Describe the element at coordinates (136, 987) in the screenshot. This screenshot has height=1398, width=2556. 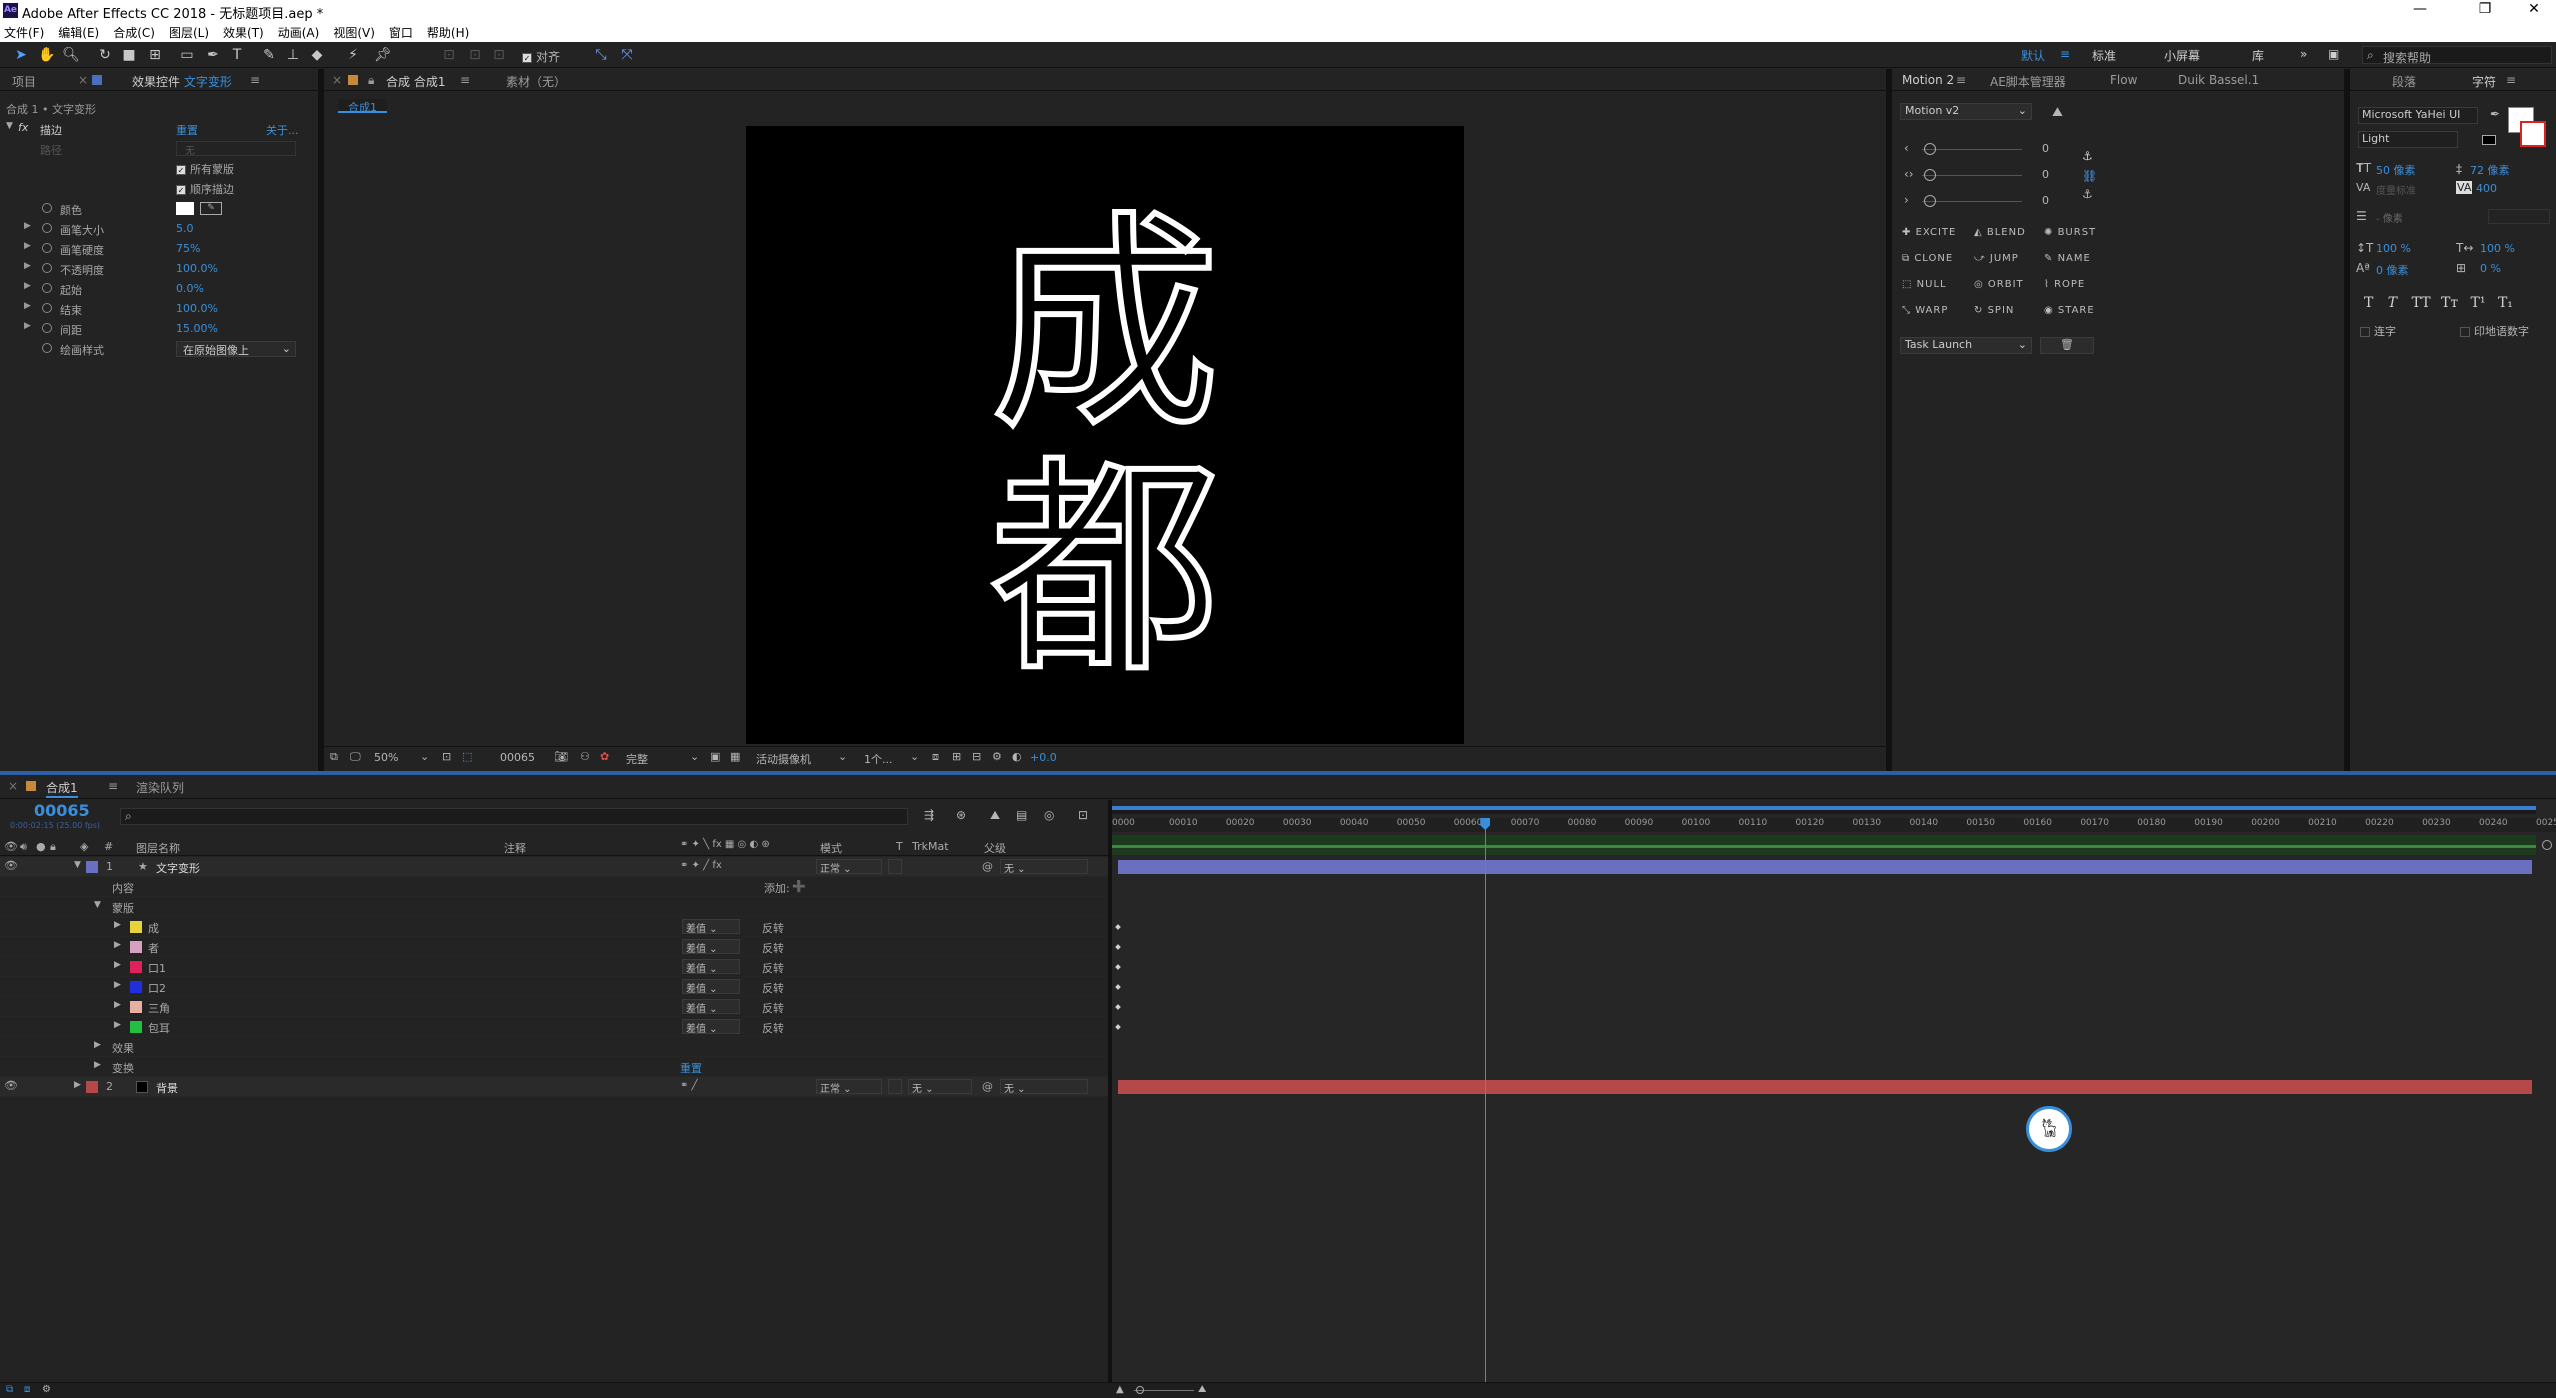
I see `mask-color-swatch` at that location.